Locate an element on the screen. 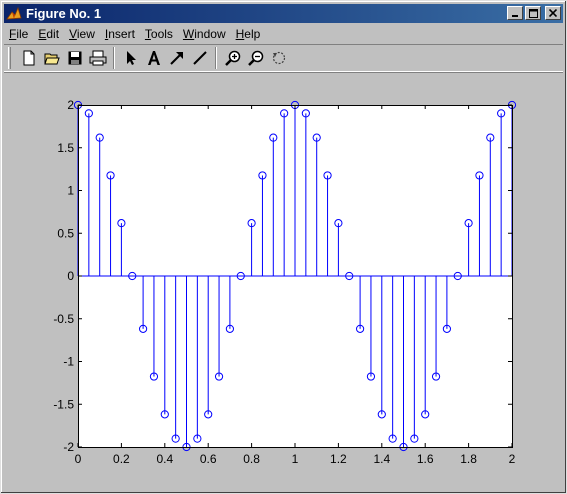  x-tick-label: 1.4 is located at coordinates (381, 459).